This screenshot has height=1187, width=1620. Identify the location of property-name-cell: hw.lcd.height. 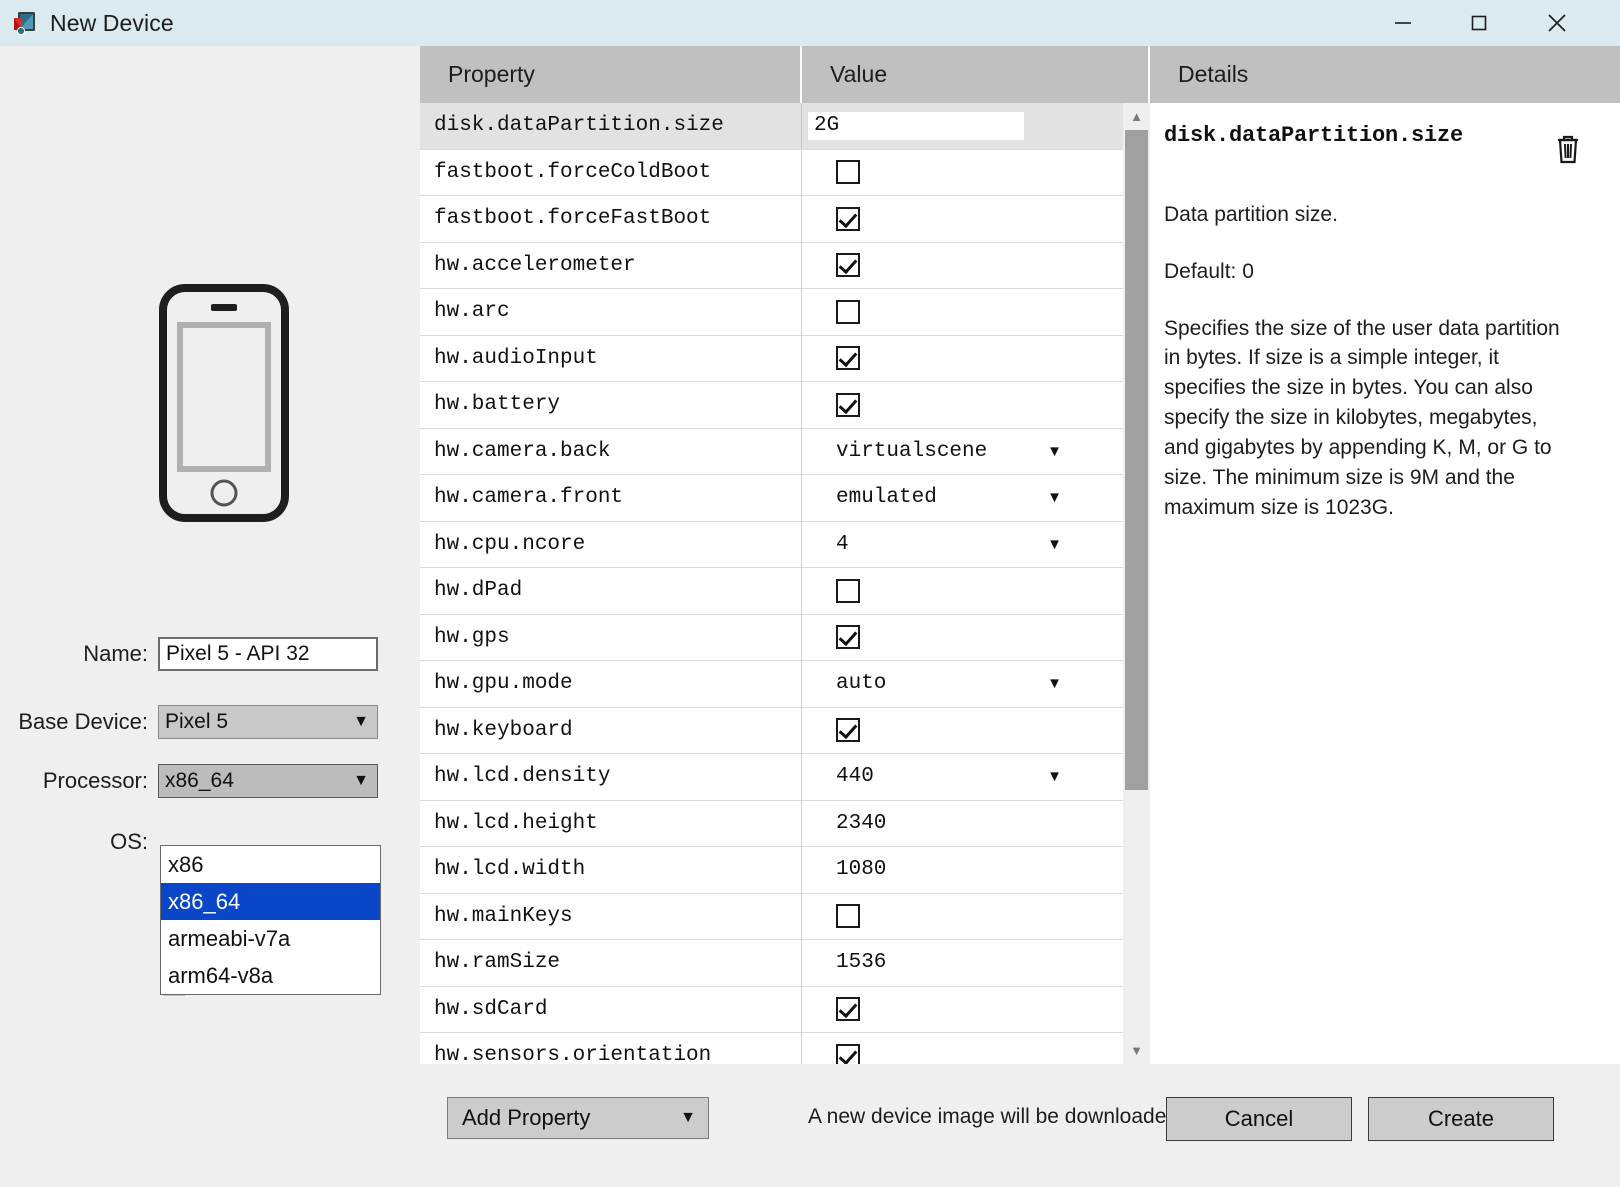
(611, 823).